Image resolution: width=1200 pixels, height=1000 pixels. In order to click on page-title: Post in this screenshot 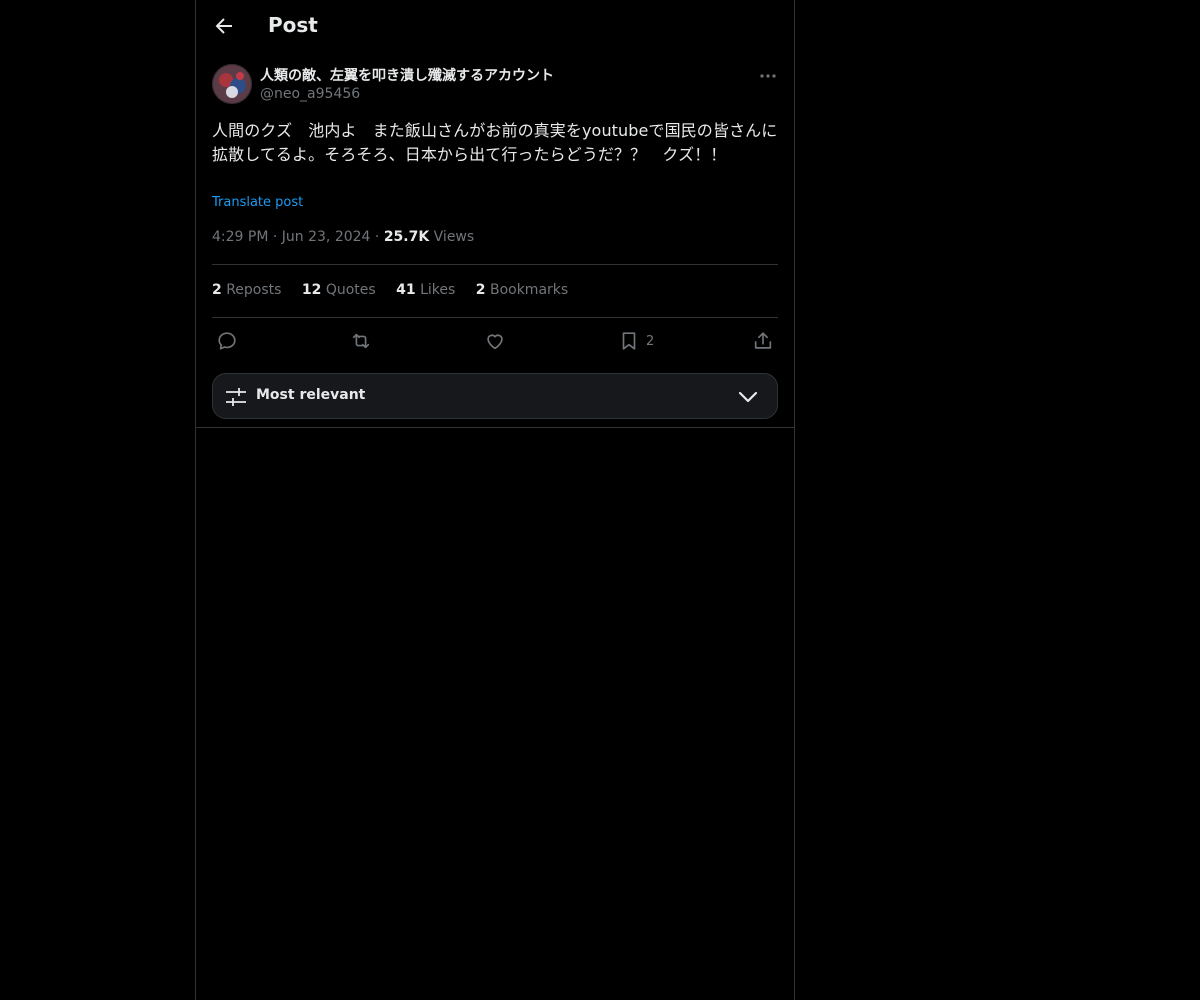, I will do `click(293, 25)`.